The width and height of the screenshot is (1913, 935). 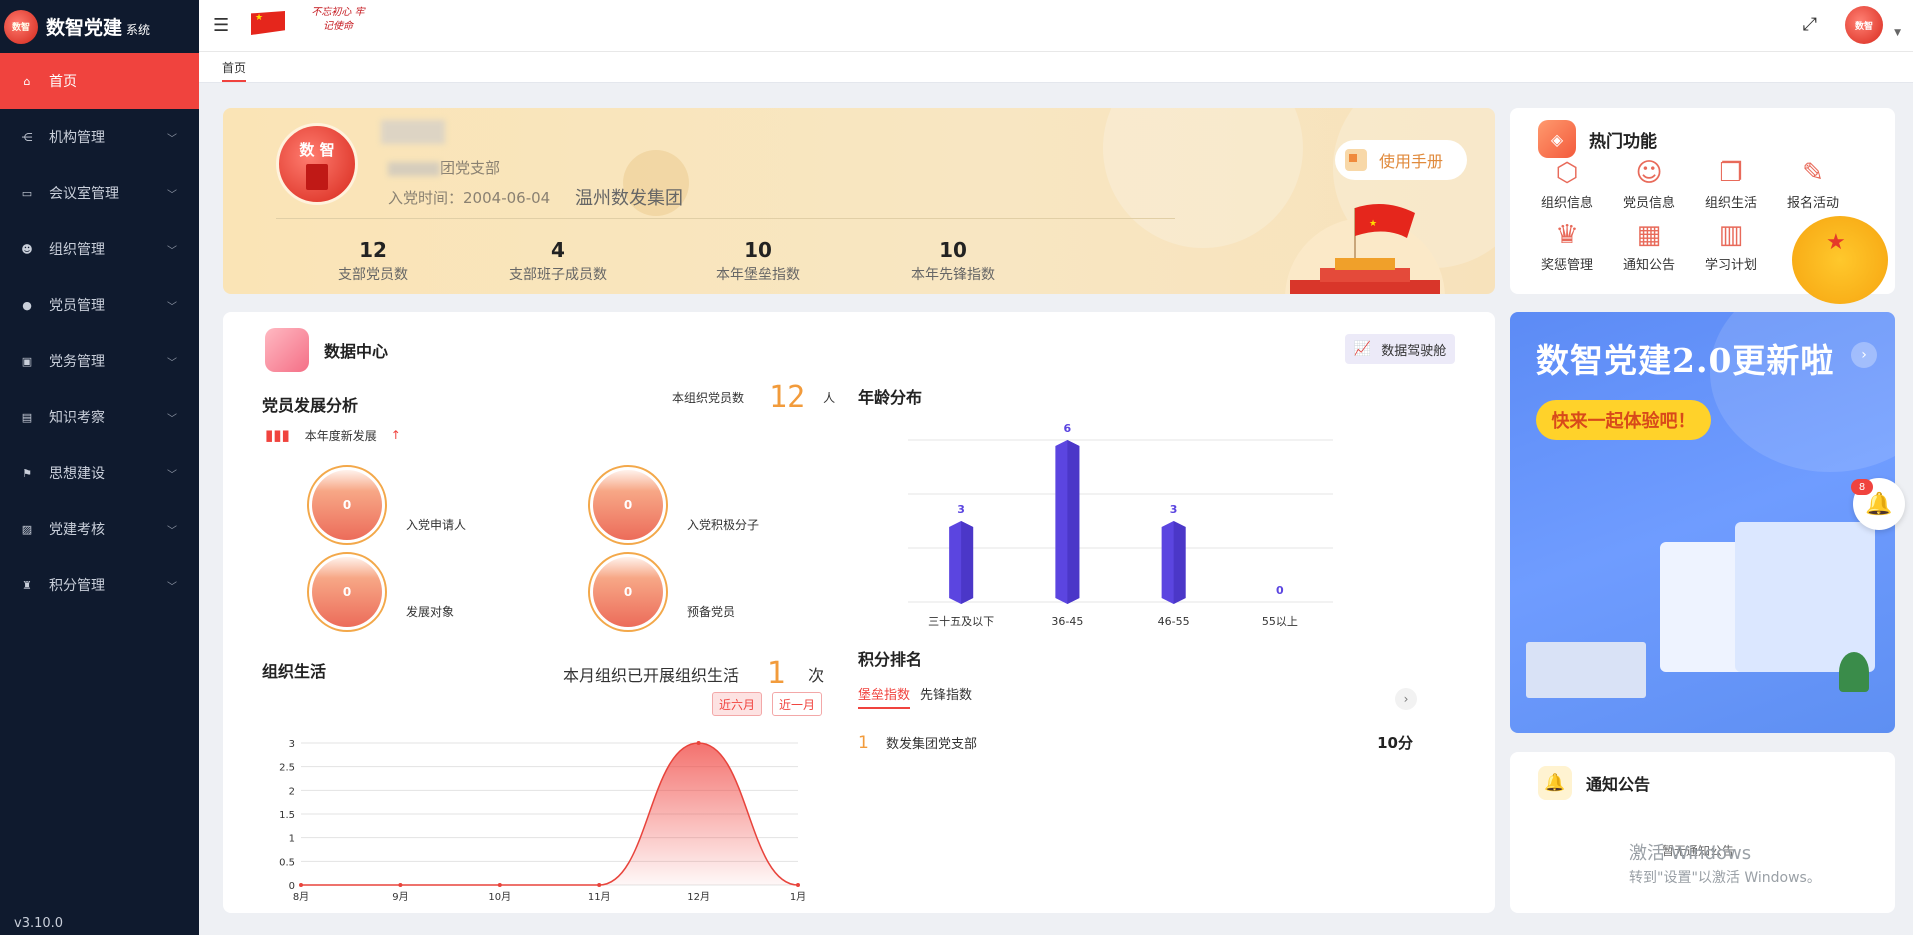 I want to click on data-cockpit-button: 📈 数据驾驶舱, so click(x=1400, y=349).